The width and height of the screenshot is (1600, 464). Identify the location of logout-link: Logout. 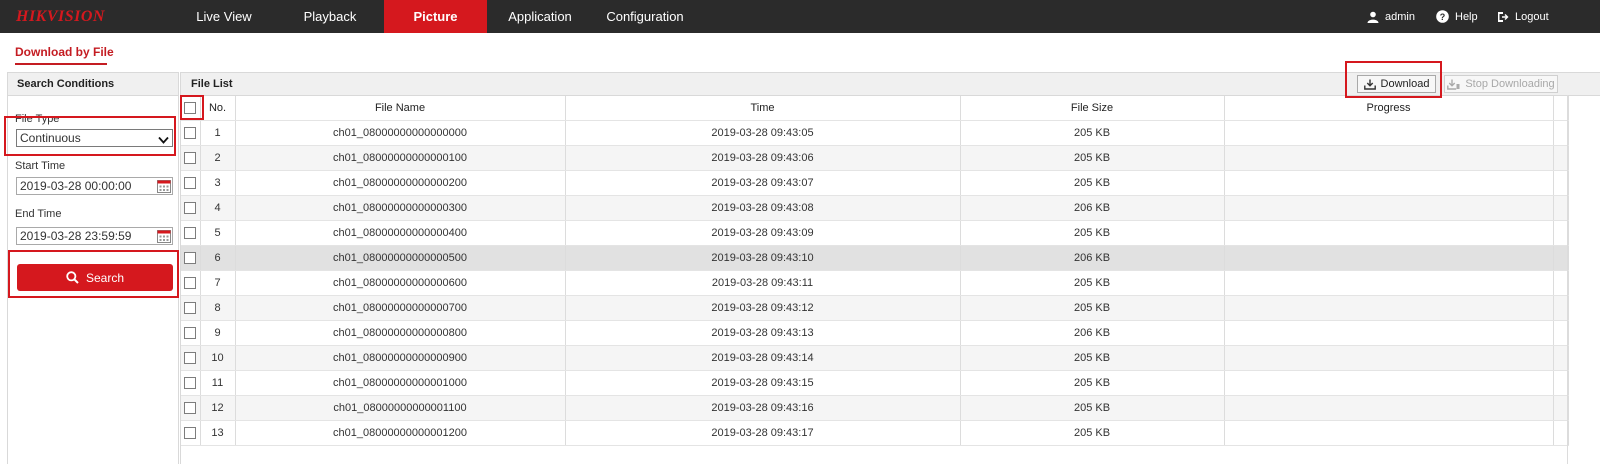
(1523, 16).